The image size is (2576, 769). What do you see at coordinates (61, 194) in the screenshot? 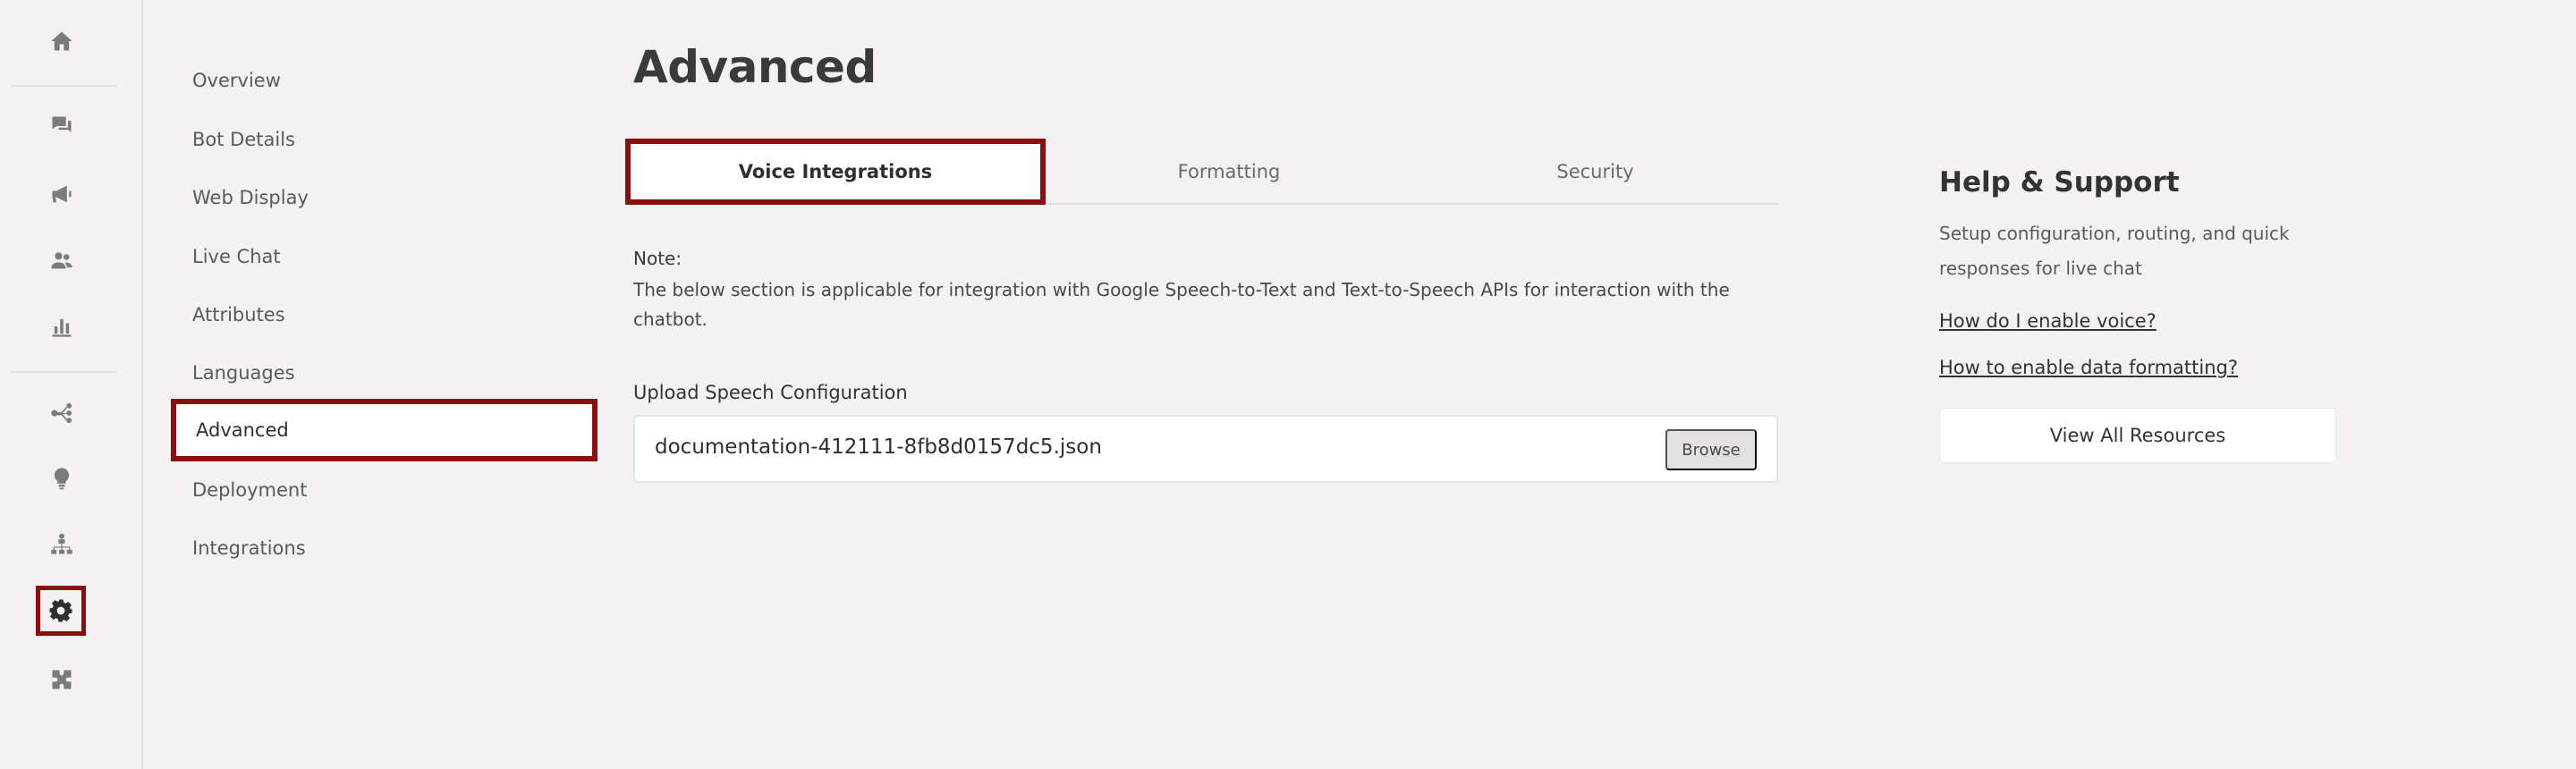
I see `megaphone-icon` at bounding box center [61, 194].